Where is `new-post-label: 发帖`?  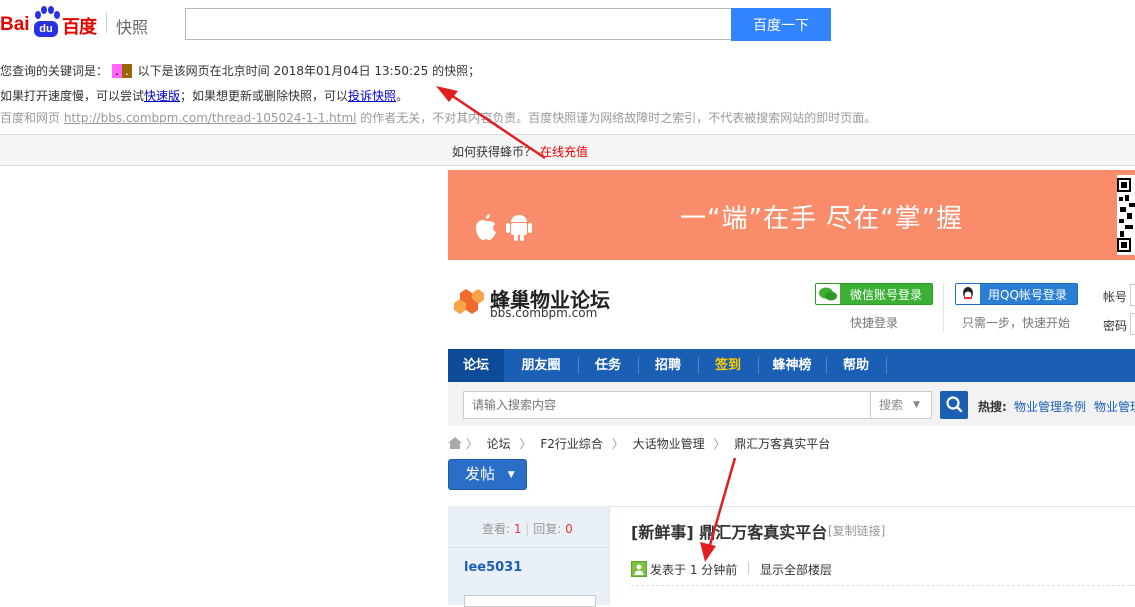 new-post-label: 发帖 is located at coordinates (480, 474).